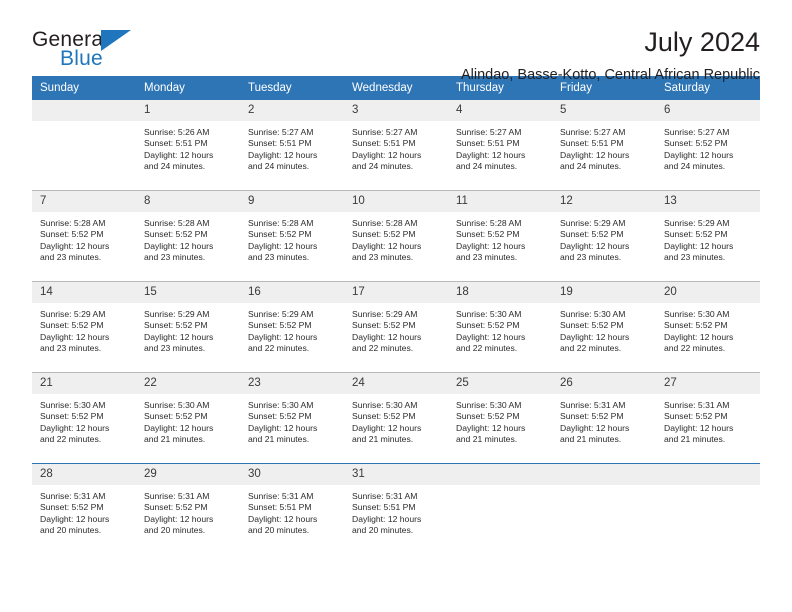  I want to click on sunset-text: Sunset: 5:51 PM, so click(176, 143).